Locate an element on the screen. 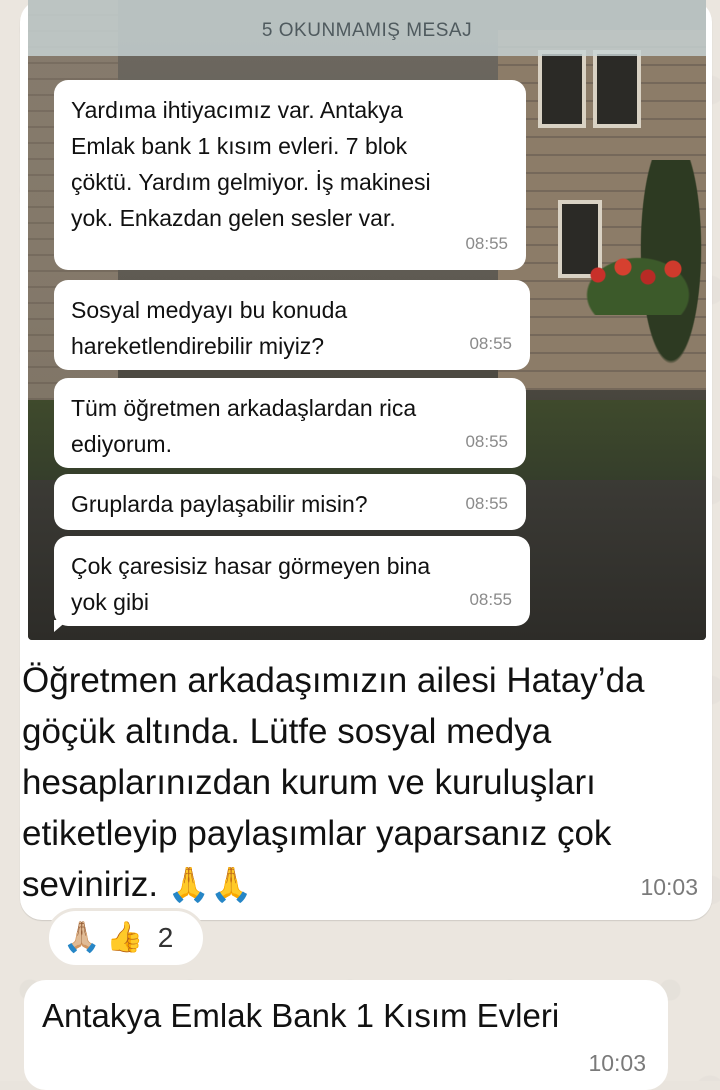 The width and height of the screenshot is (720, 1090). pray-emoji-icon: 🙏🙏 is located at coordinates (210, 885).